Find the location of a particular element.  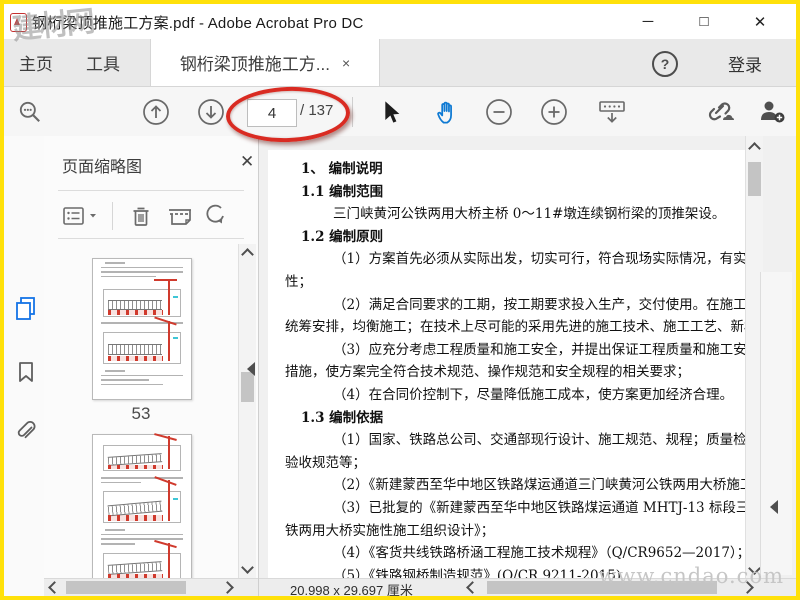

document-horizontal-scrollbar: 20.998 x 29.697 厘米 is located at coordinates (527, 588).